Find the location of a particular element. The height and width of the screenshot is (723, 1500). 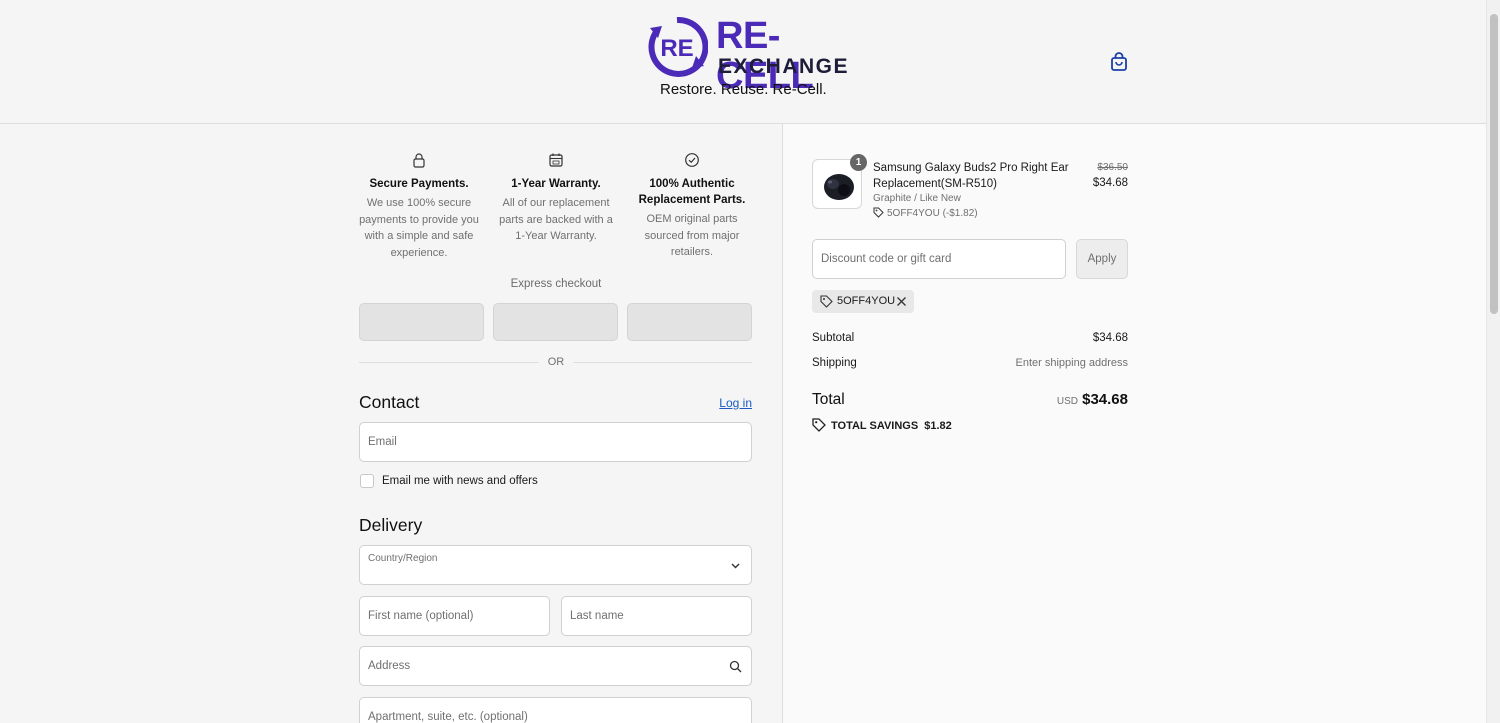

discount-code-field: Discount code or gift card is located at coordinates (939, 259).